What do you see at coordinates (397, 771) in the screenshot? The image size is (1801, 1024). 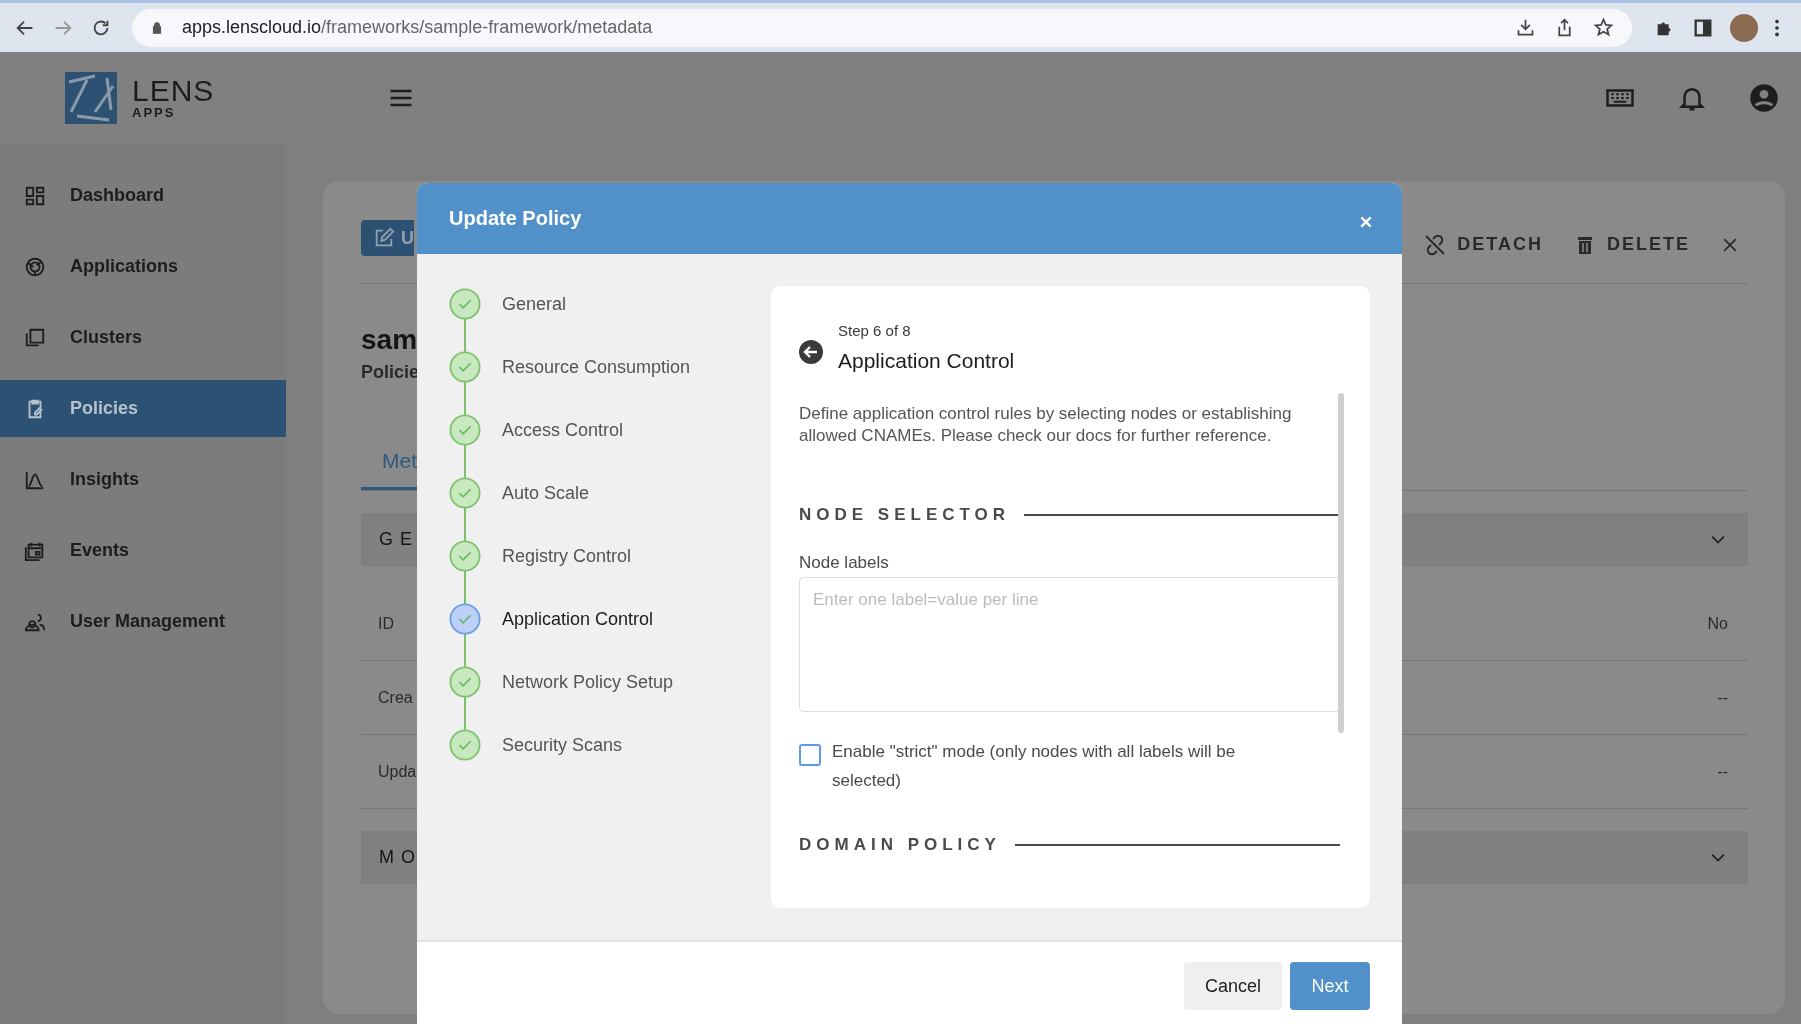 I see `field-label: Upda` at bounding box center [397, 771].